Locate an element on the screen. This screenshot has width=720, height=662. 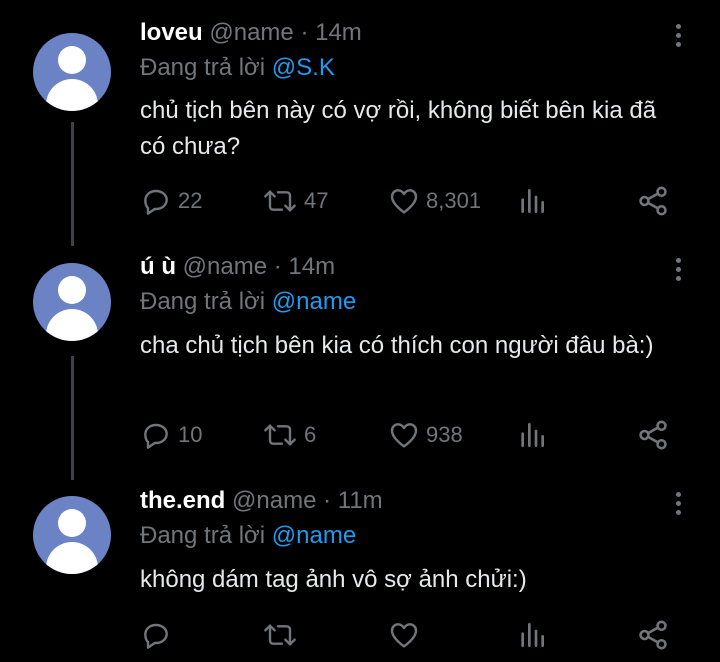
like-button is located at coordinates (407, 635).